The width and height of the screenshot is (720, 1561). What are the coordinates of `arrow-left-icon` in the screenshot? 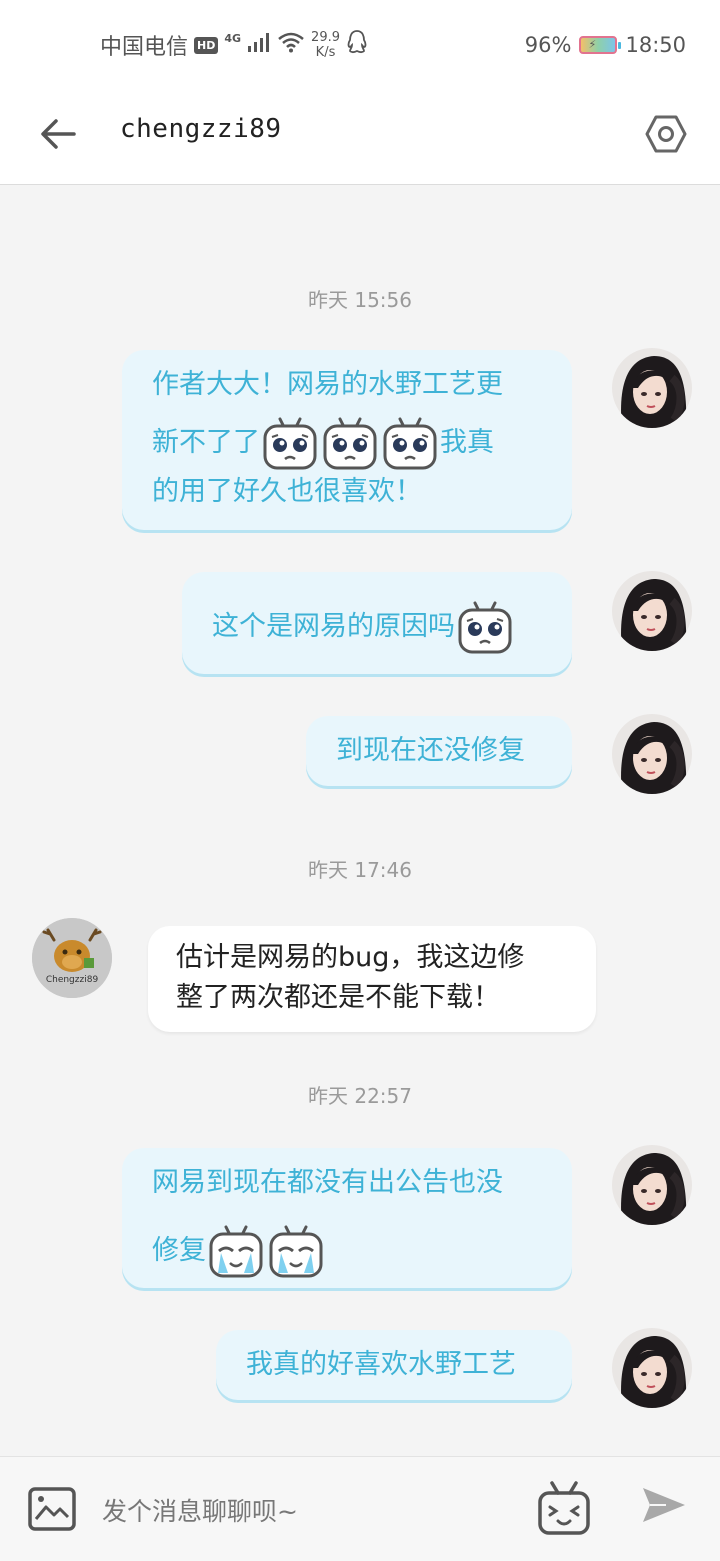 It's located at (58, 136).